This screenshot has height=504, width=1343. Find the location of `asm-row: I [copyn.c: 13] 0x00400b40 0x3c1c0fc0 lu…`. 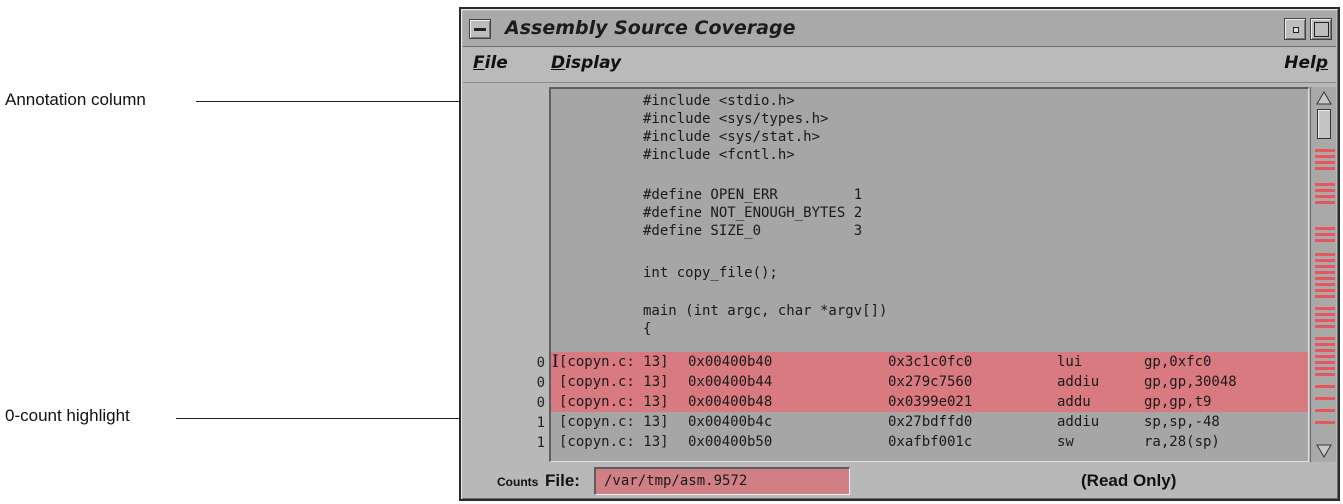

asm-row: I [copyn.c: 13] 0x00400b40 0x3c1c0fc0 lu… is located at coordinates (929, 362).